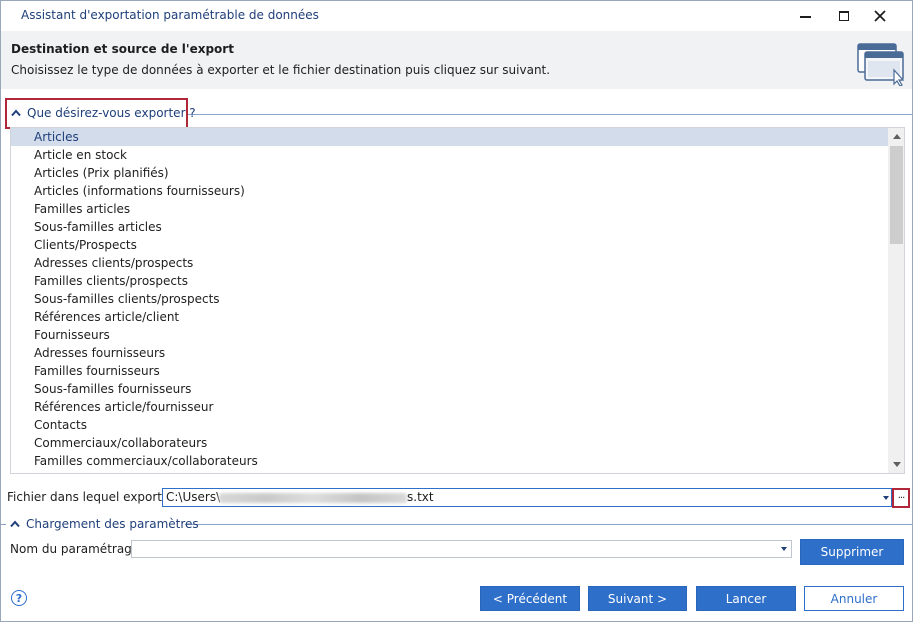 The image size is (913, 622). I want to click on param-dropdown-icon, so click(784, 549).